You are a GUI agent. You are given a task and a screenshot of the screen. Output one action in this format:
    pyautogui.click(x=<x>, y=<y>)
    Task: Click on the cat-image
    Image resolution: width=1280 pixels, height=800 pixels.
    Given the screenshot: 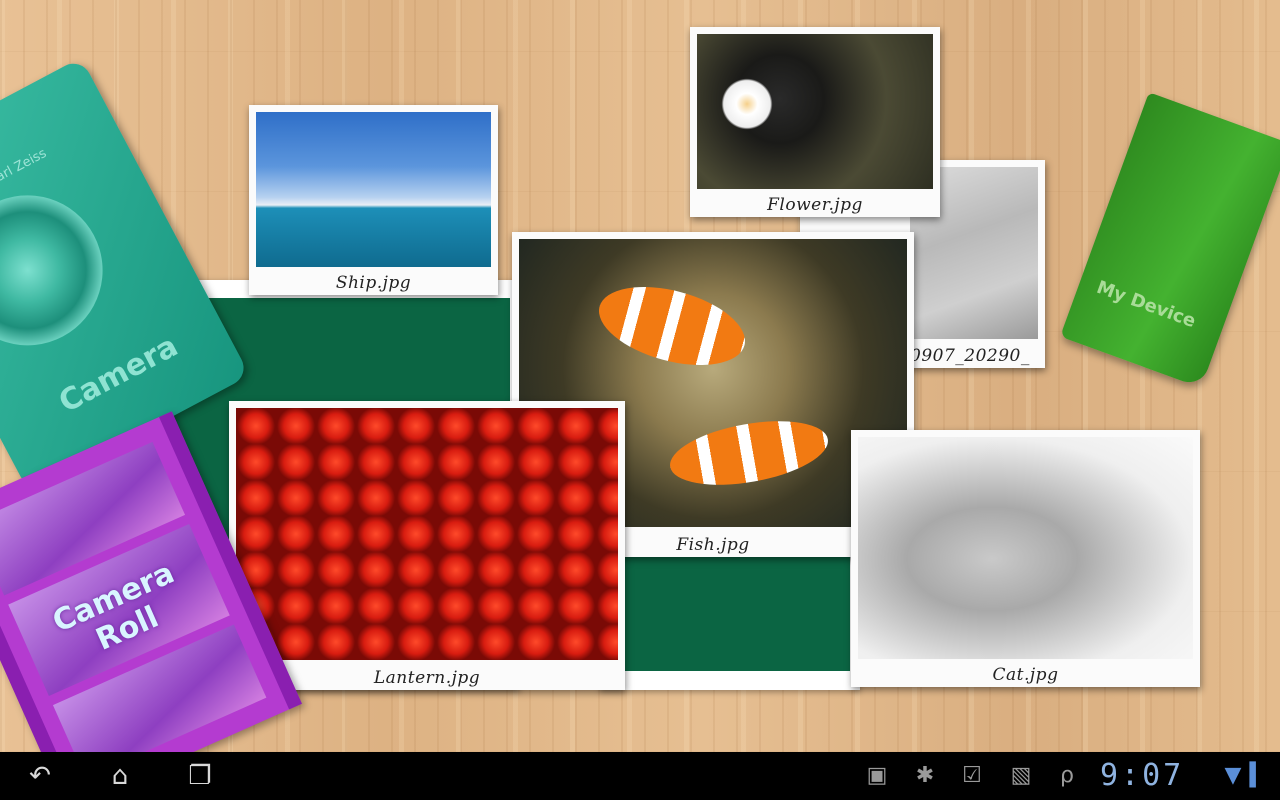 What is the action you would take?
    pyautogui.click(x=1025, y=548)
    